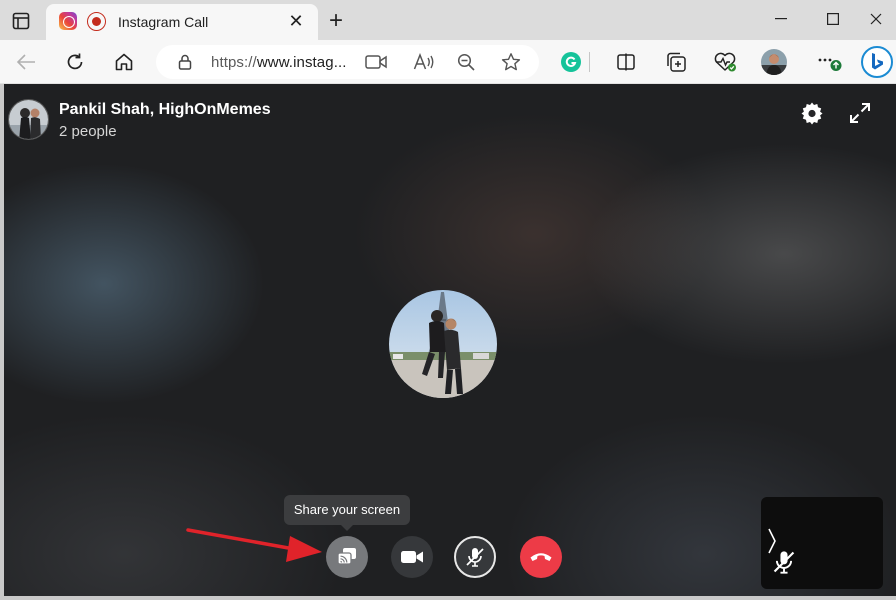 The height and width of the screenshot is (600, 896). Describe the element at coordinates (21, 21) in the screenshot. I see `tab-actions-icon` at that location.